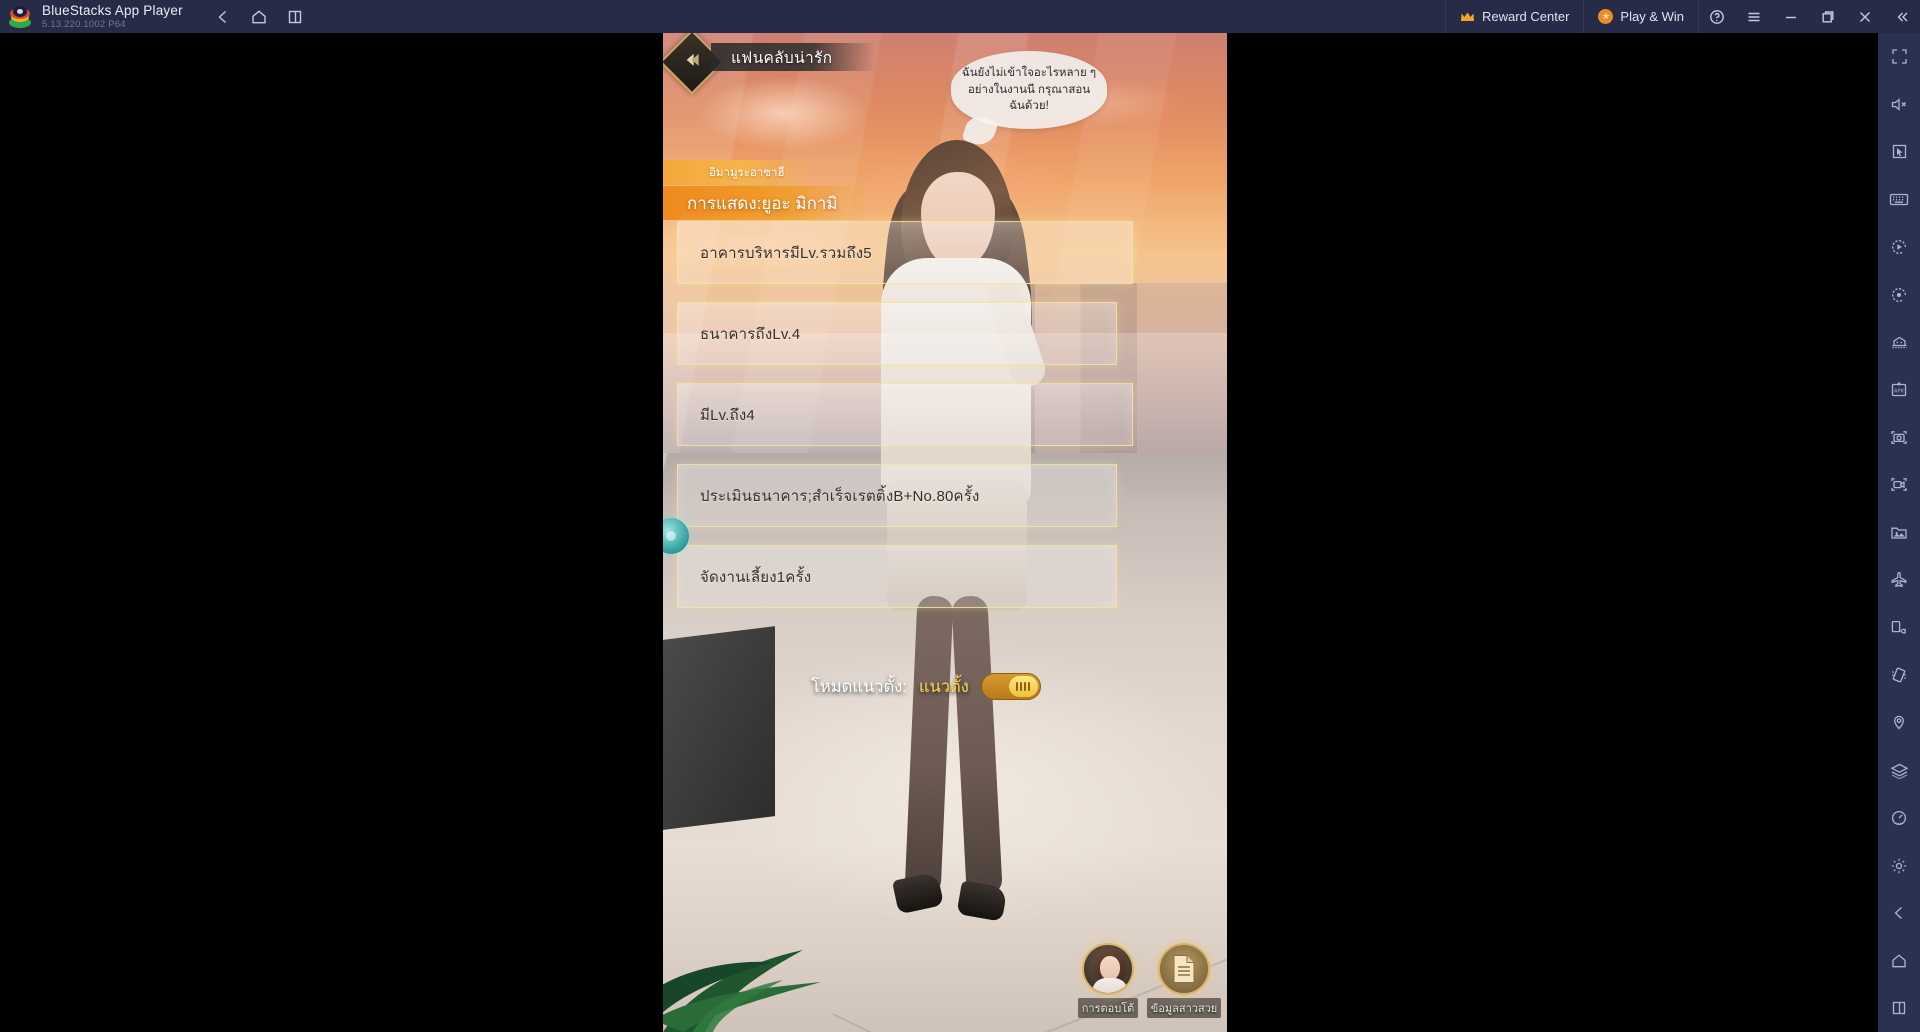 The width and height of the screenshot is (1920, 1032). Describe the element at coordinates (1010, 686) in the screenshot. I see `orientation-switch` at that location.